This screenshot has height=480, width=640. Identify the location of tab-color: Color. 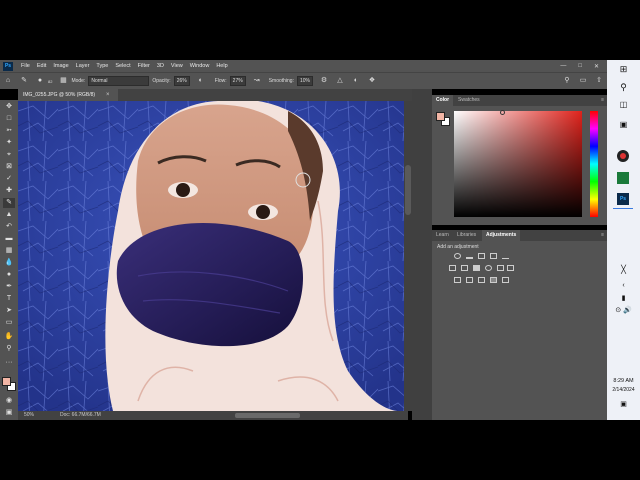
(443, 100).